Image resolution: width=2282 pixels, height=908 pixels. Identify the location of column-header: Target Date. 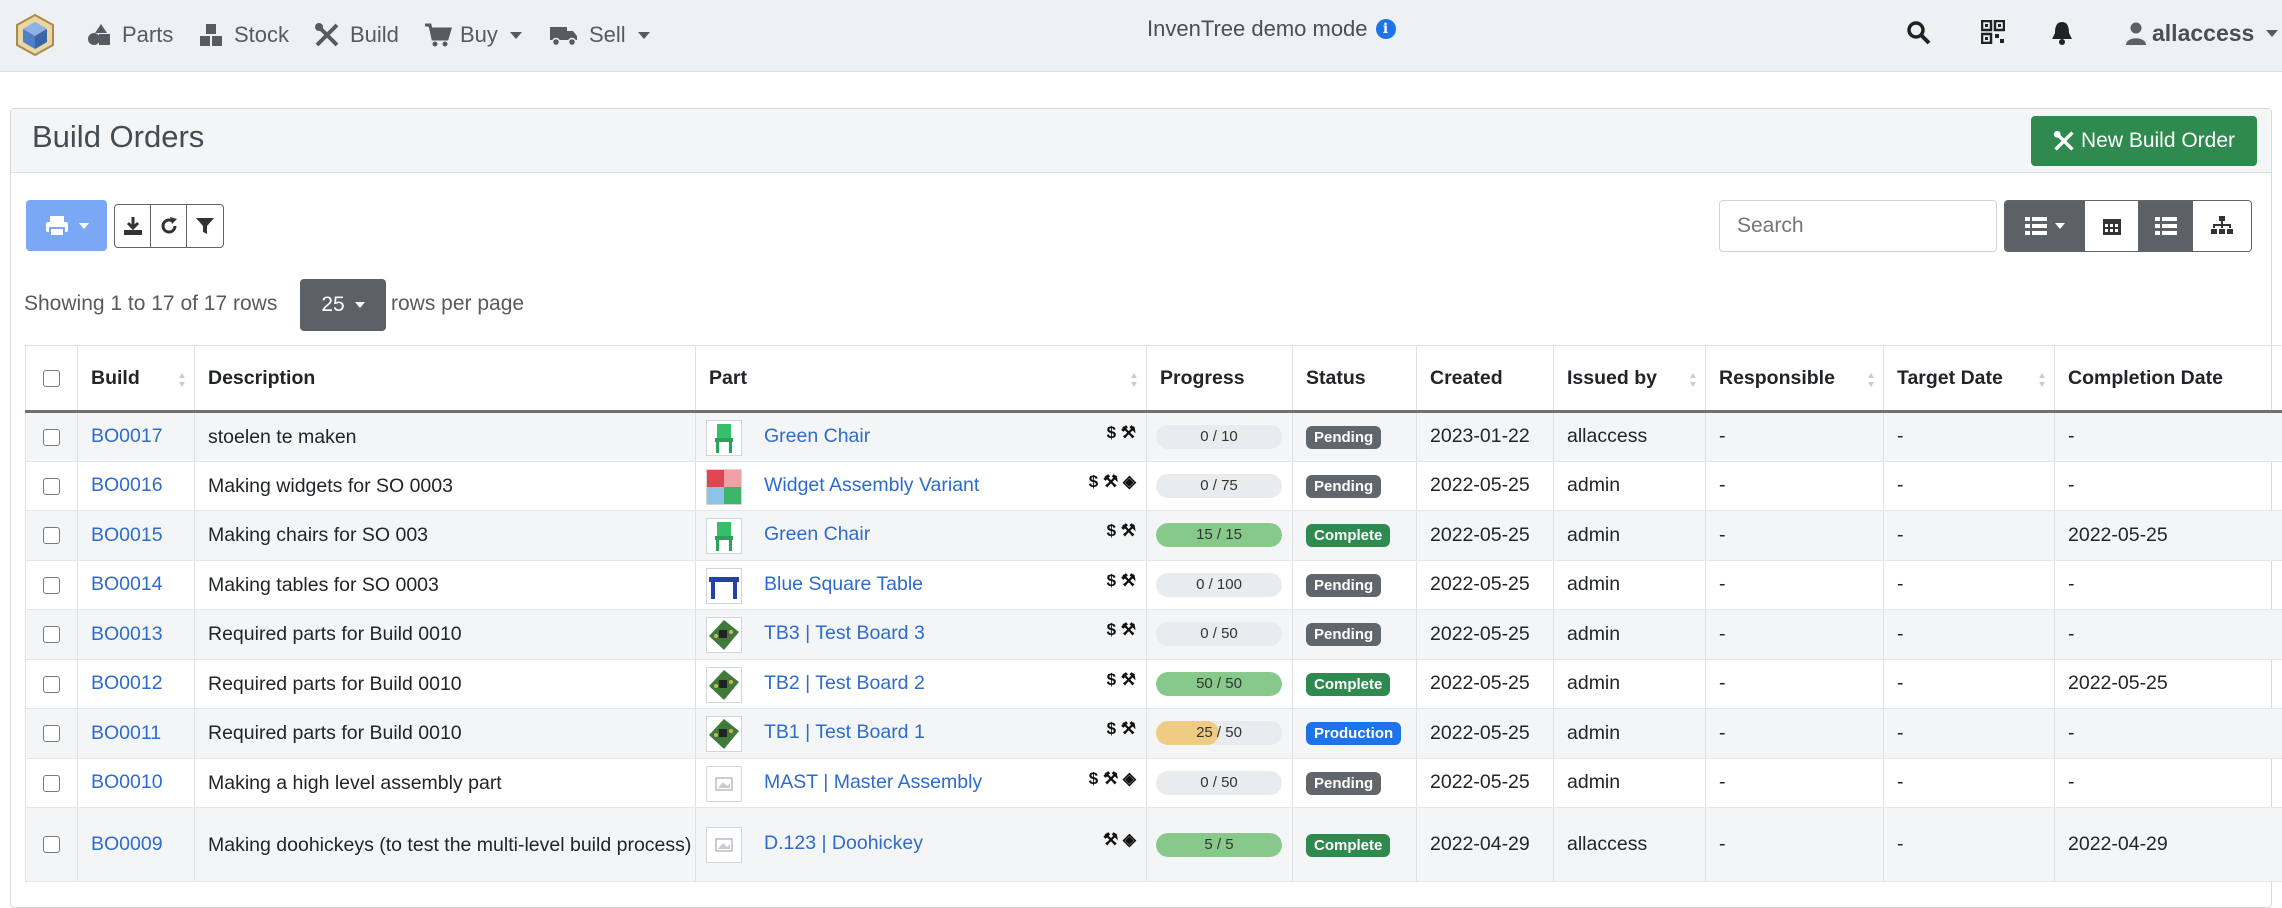
(1969, 379).